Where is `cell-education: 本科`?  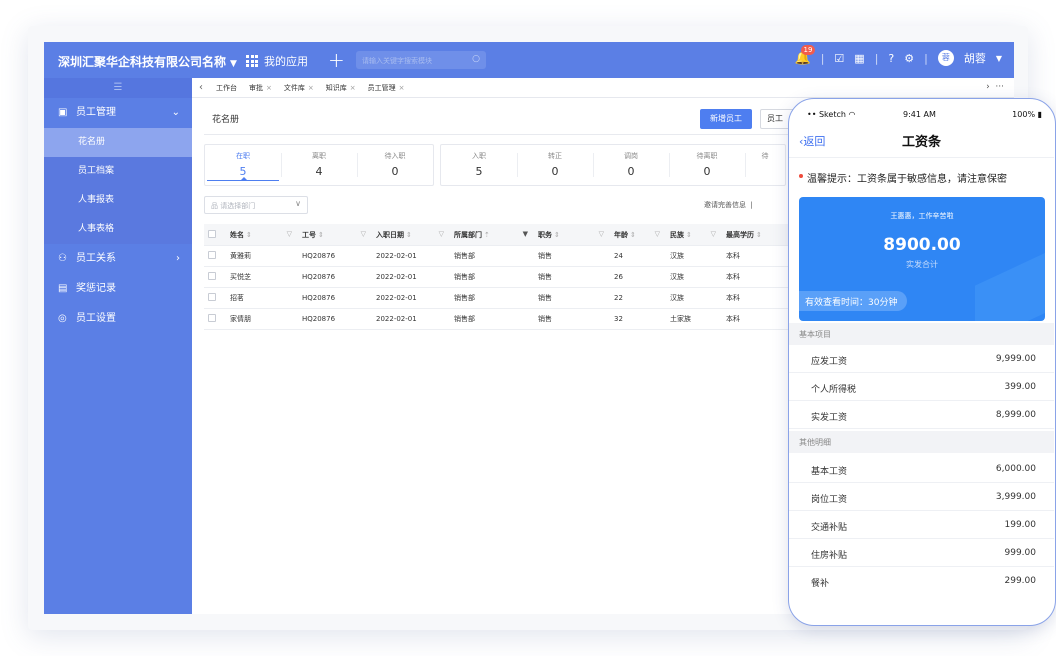 cell-education: 本科 is located at coordinates (733, 256).